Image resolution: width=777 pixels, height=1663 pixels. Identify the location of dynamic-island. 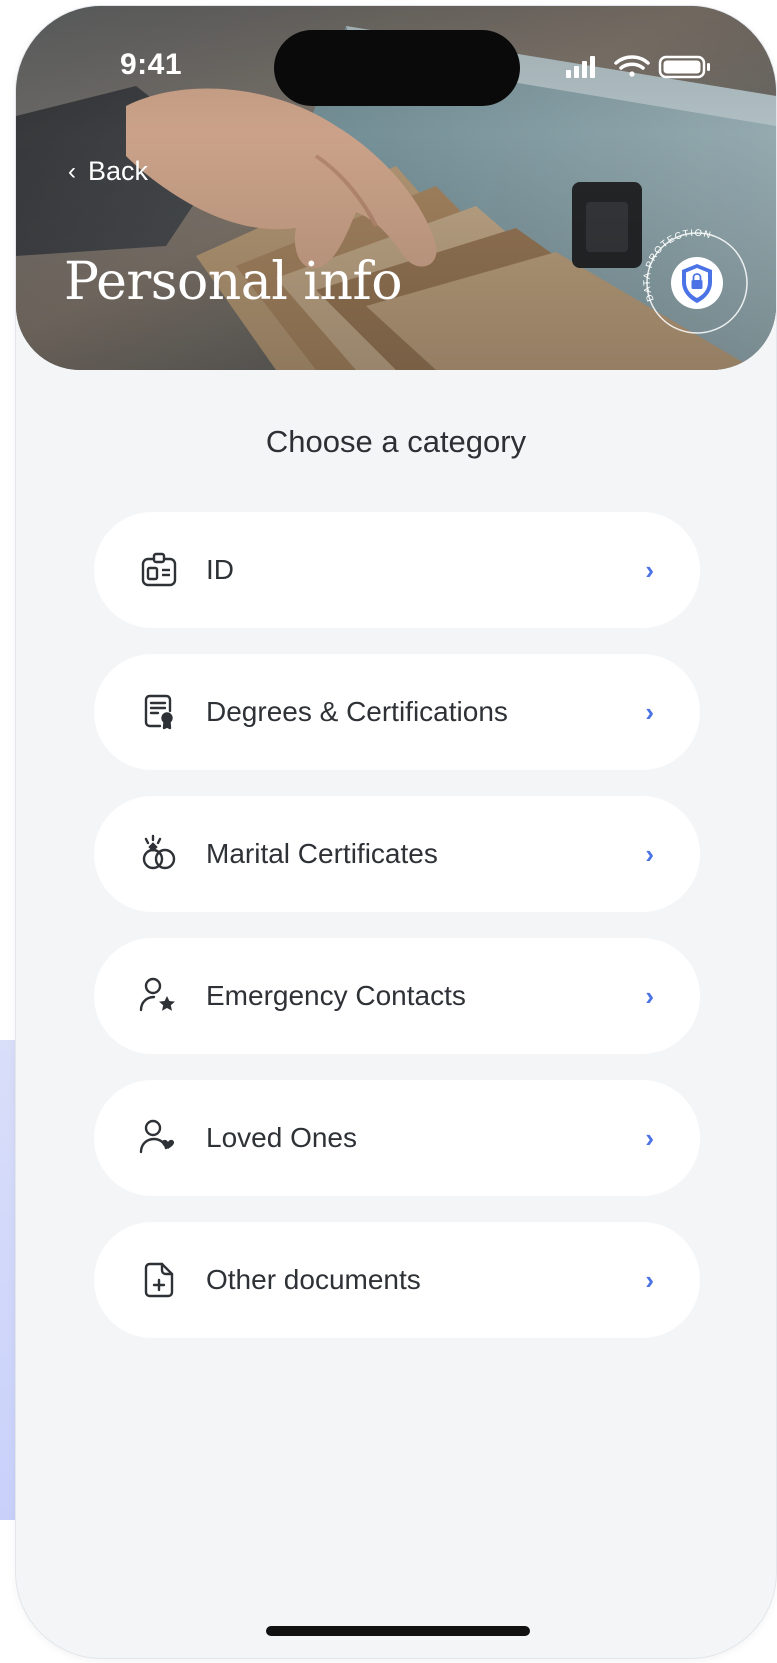
(397, 68).